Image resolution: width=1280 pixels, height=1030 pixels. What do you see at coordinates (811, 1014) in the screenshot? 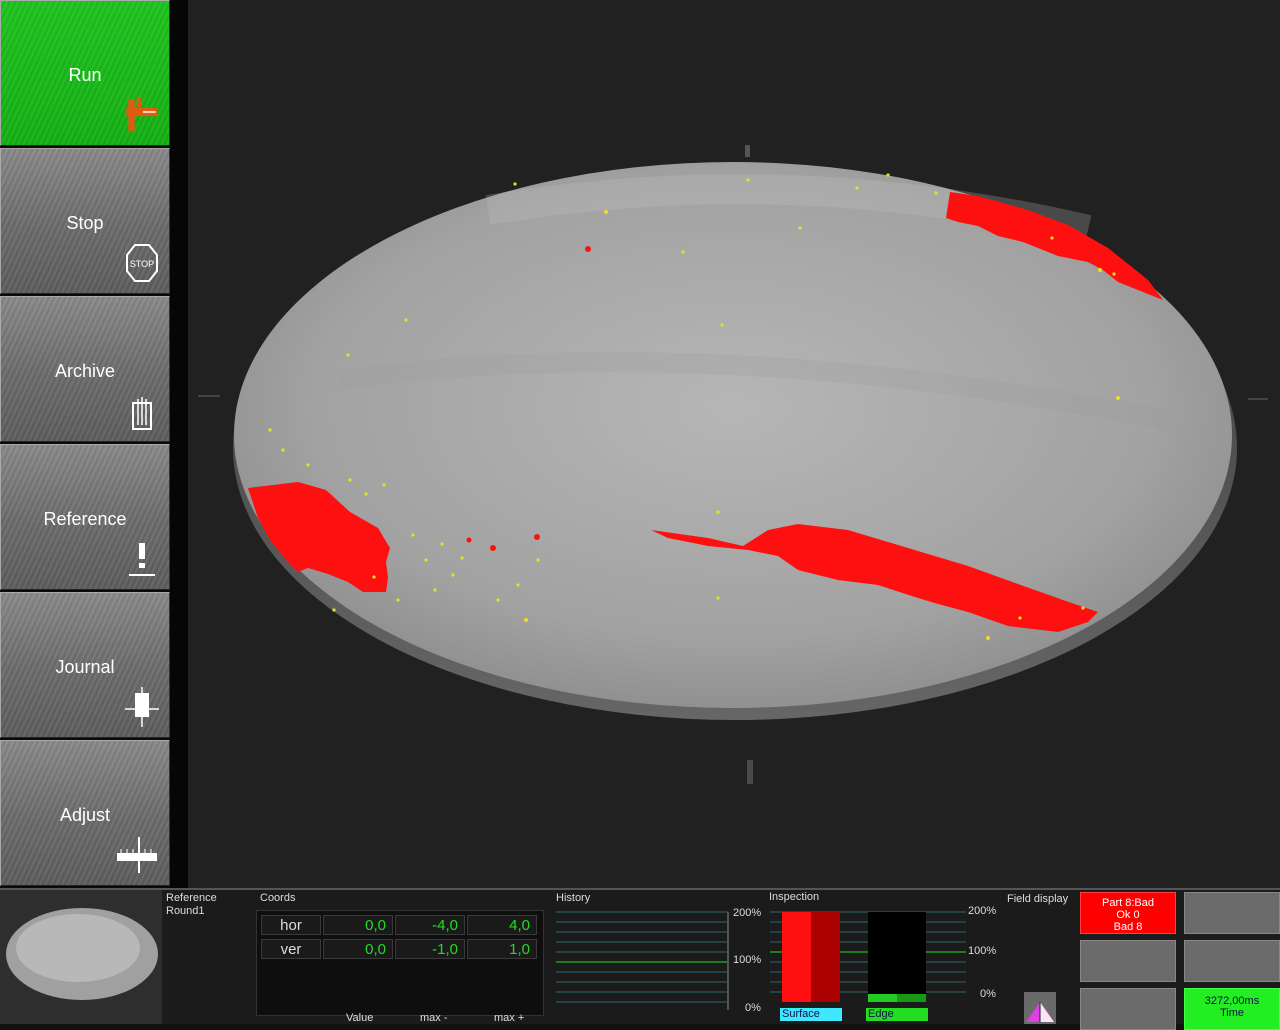
I see `surface-label: Surface` at bounding box center [811, 1014].